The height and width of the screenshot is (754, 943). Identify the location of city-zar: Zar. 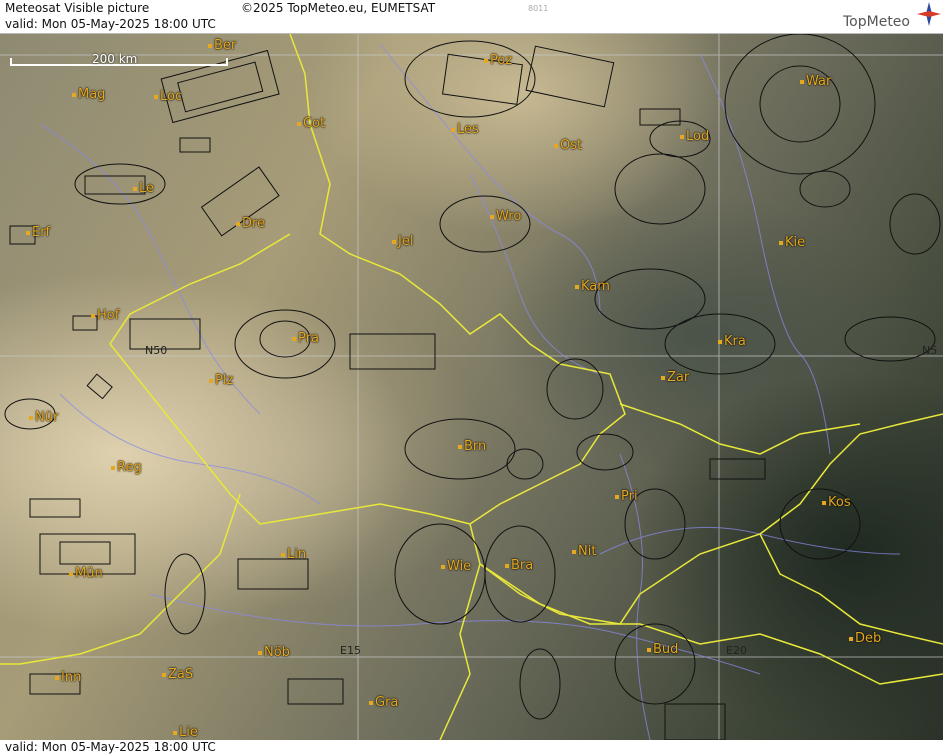
(675, 378).